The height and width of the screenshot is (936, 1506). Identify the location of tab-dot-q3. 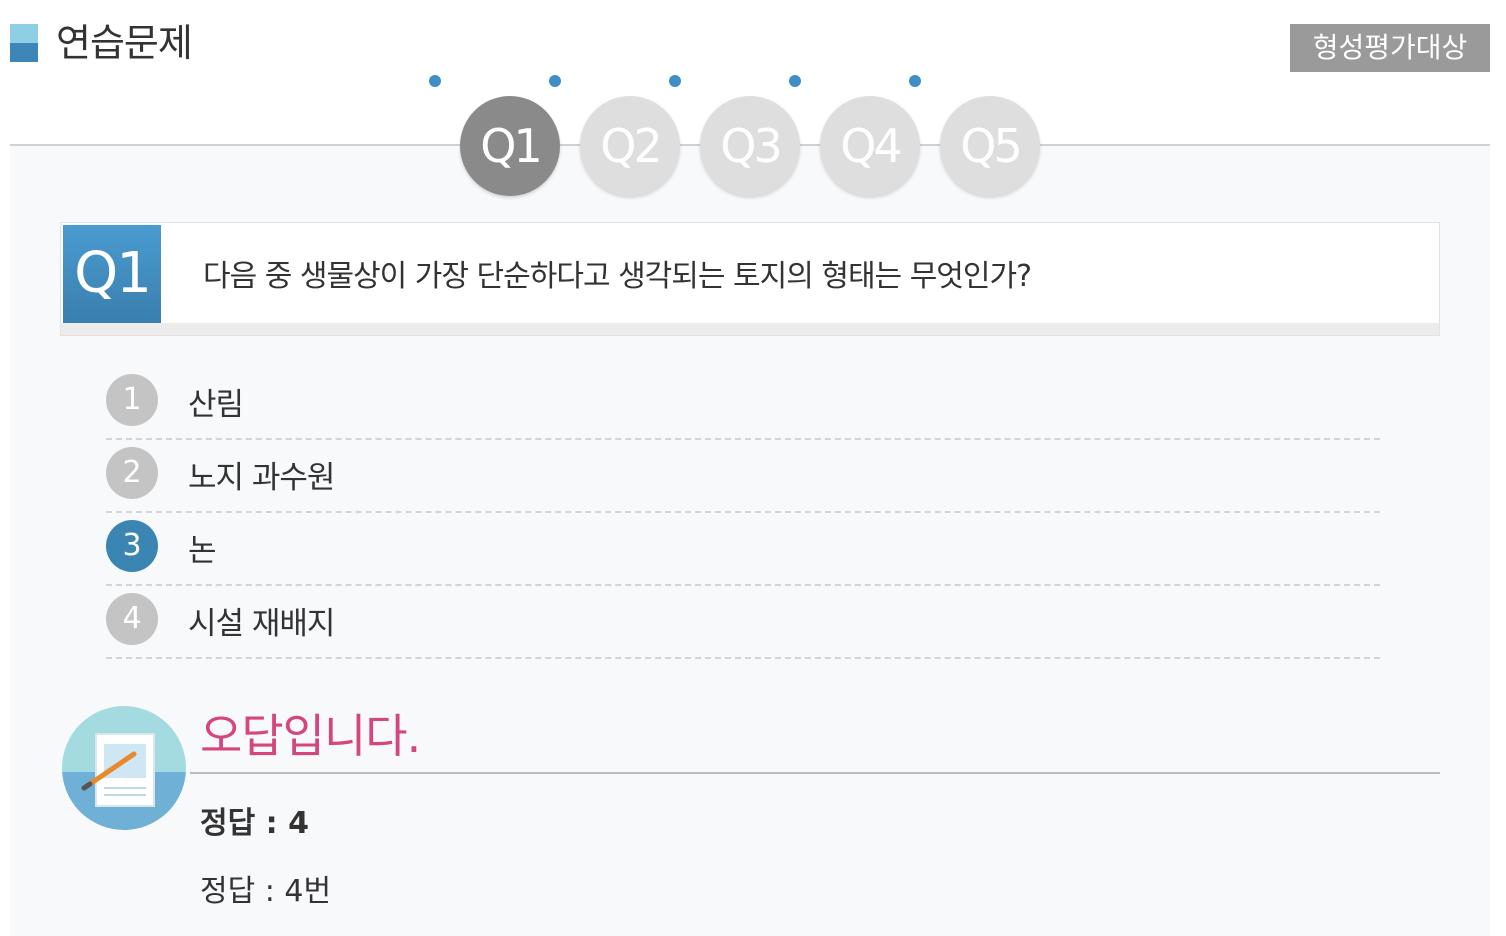
(675, 81).